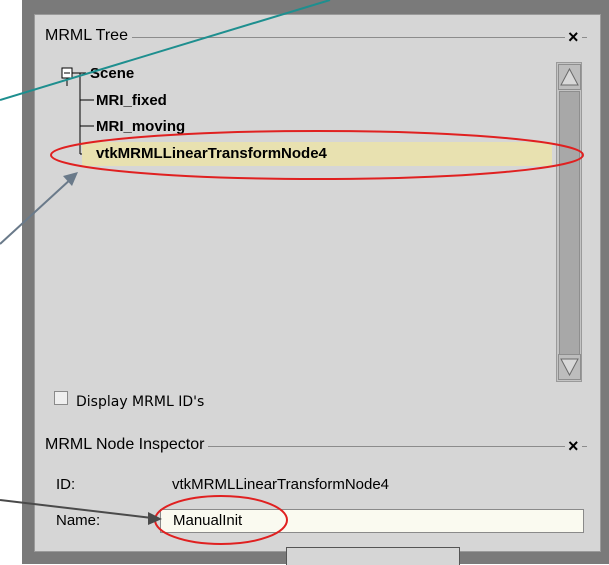  What do you see at coordinates (211, 153) in the screenshot?
I see `tree-item-vtkmrmllineartransformnode4: vtkMRMLLinearTransformNode4` at bounding box center [211, 153].